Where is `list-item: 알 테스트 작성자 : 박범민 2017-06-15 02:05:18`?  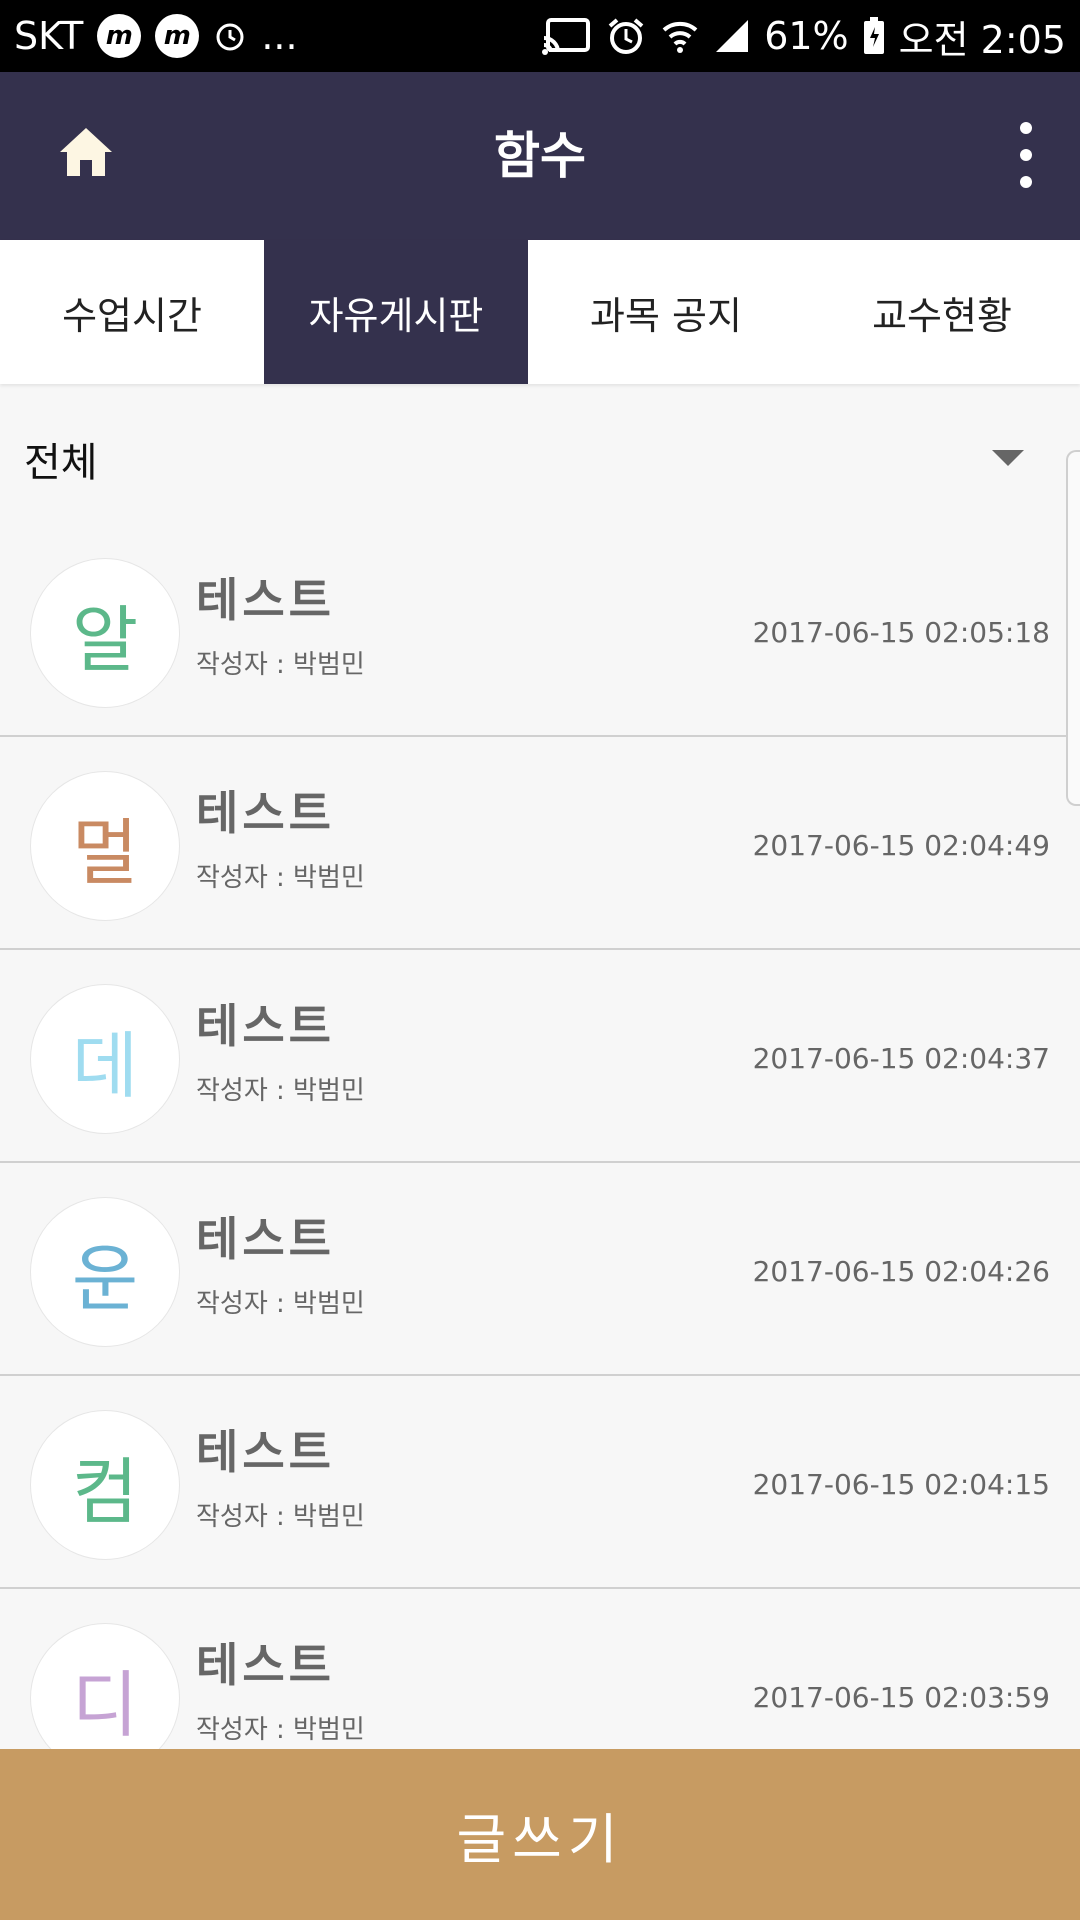
list-item: 알 테스트 작성자 : 박범민 2017-06-15 02:05:18 is located at coordinates (540, 630).